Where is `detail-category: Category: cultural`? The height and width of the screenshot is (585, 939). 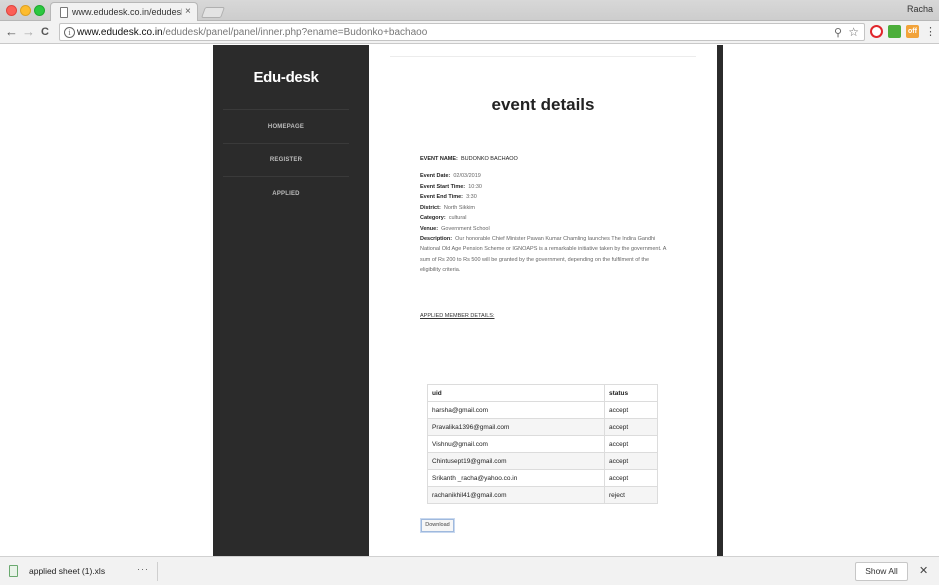
detail-category: Category: cultural is located at coordinates (443, 218).